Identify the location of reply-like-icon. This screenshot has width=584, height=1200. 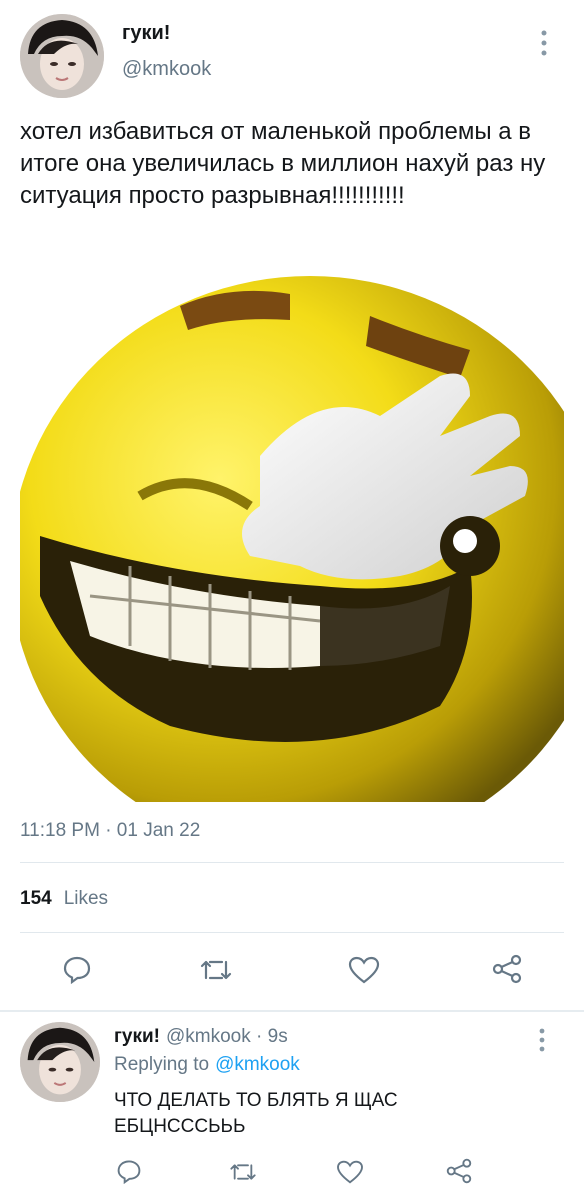
(350, 1172).